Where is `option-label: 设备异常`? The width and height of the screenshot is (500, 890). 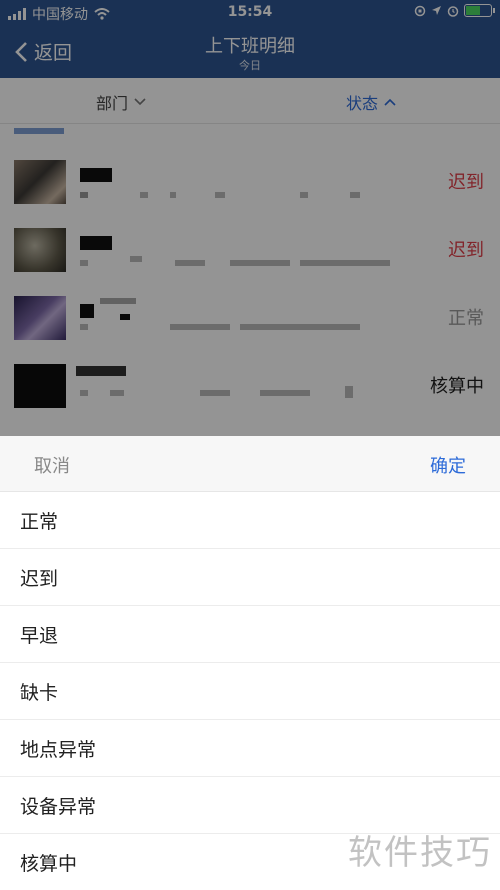
option-label: 设备异常 is located at coordinates (58, 807).